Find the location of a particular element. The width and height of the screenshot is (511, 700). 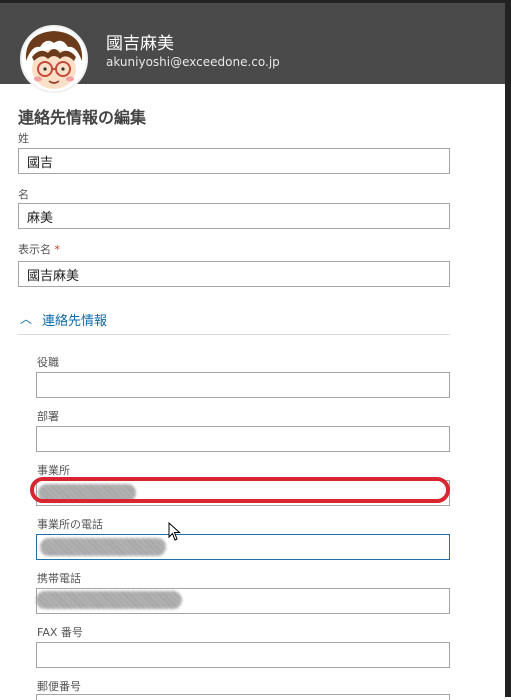

last-name-input is located at coordinates (234, 161).